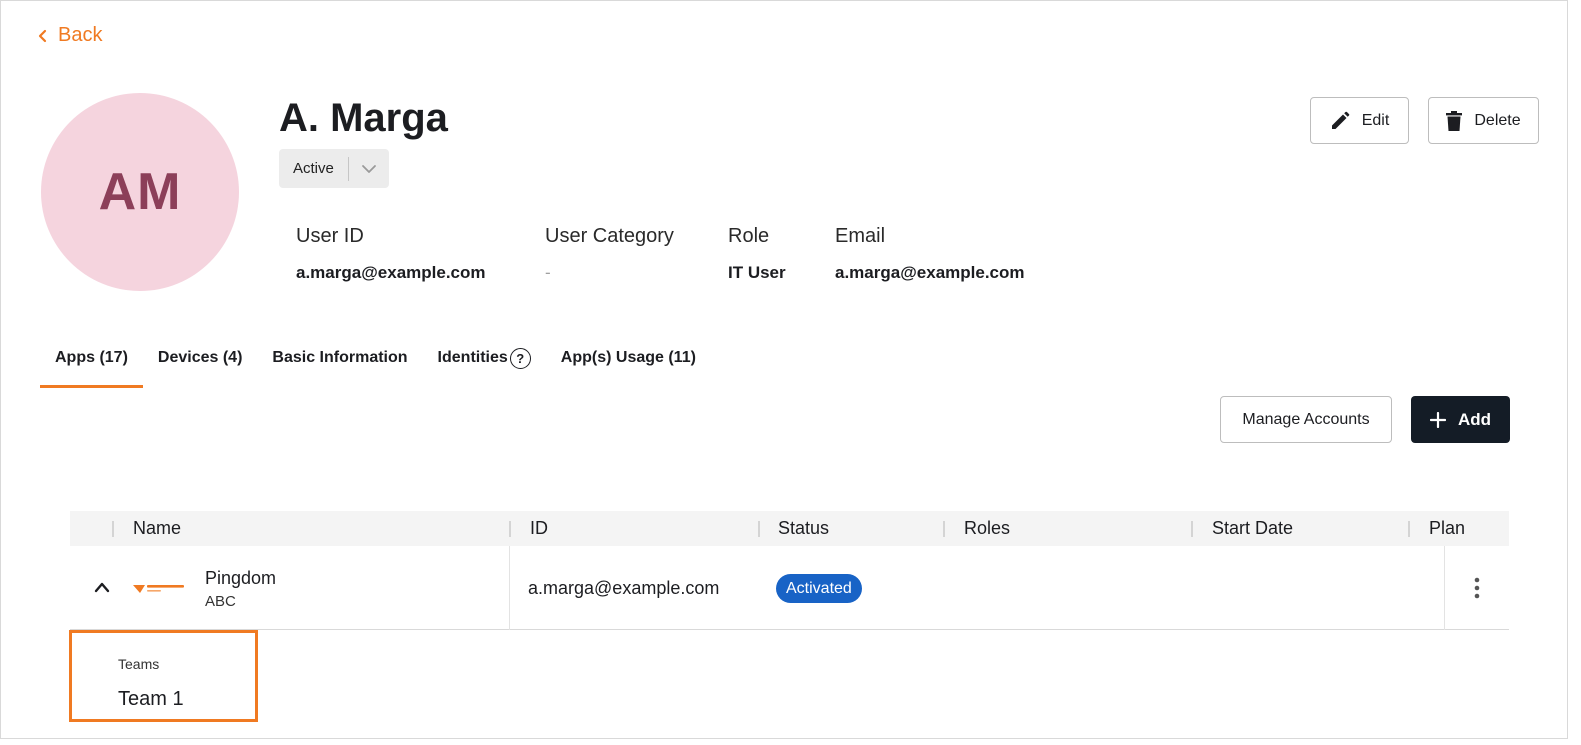  I want to click on teams-value: Team 1, so click(151, 699).